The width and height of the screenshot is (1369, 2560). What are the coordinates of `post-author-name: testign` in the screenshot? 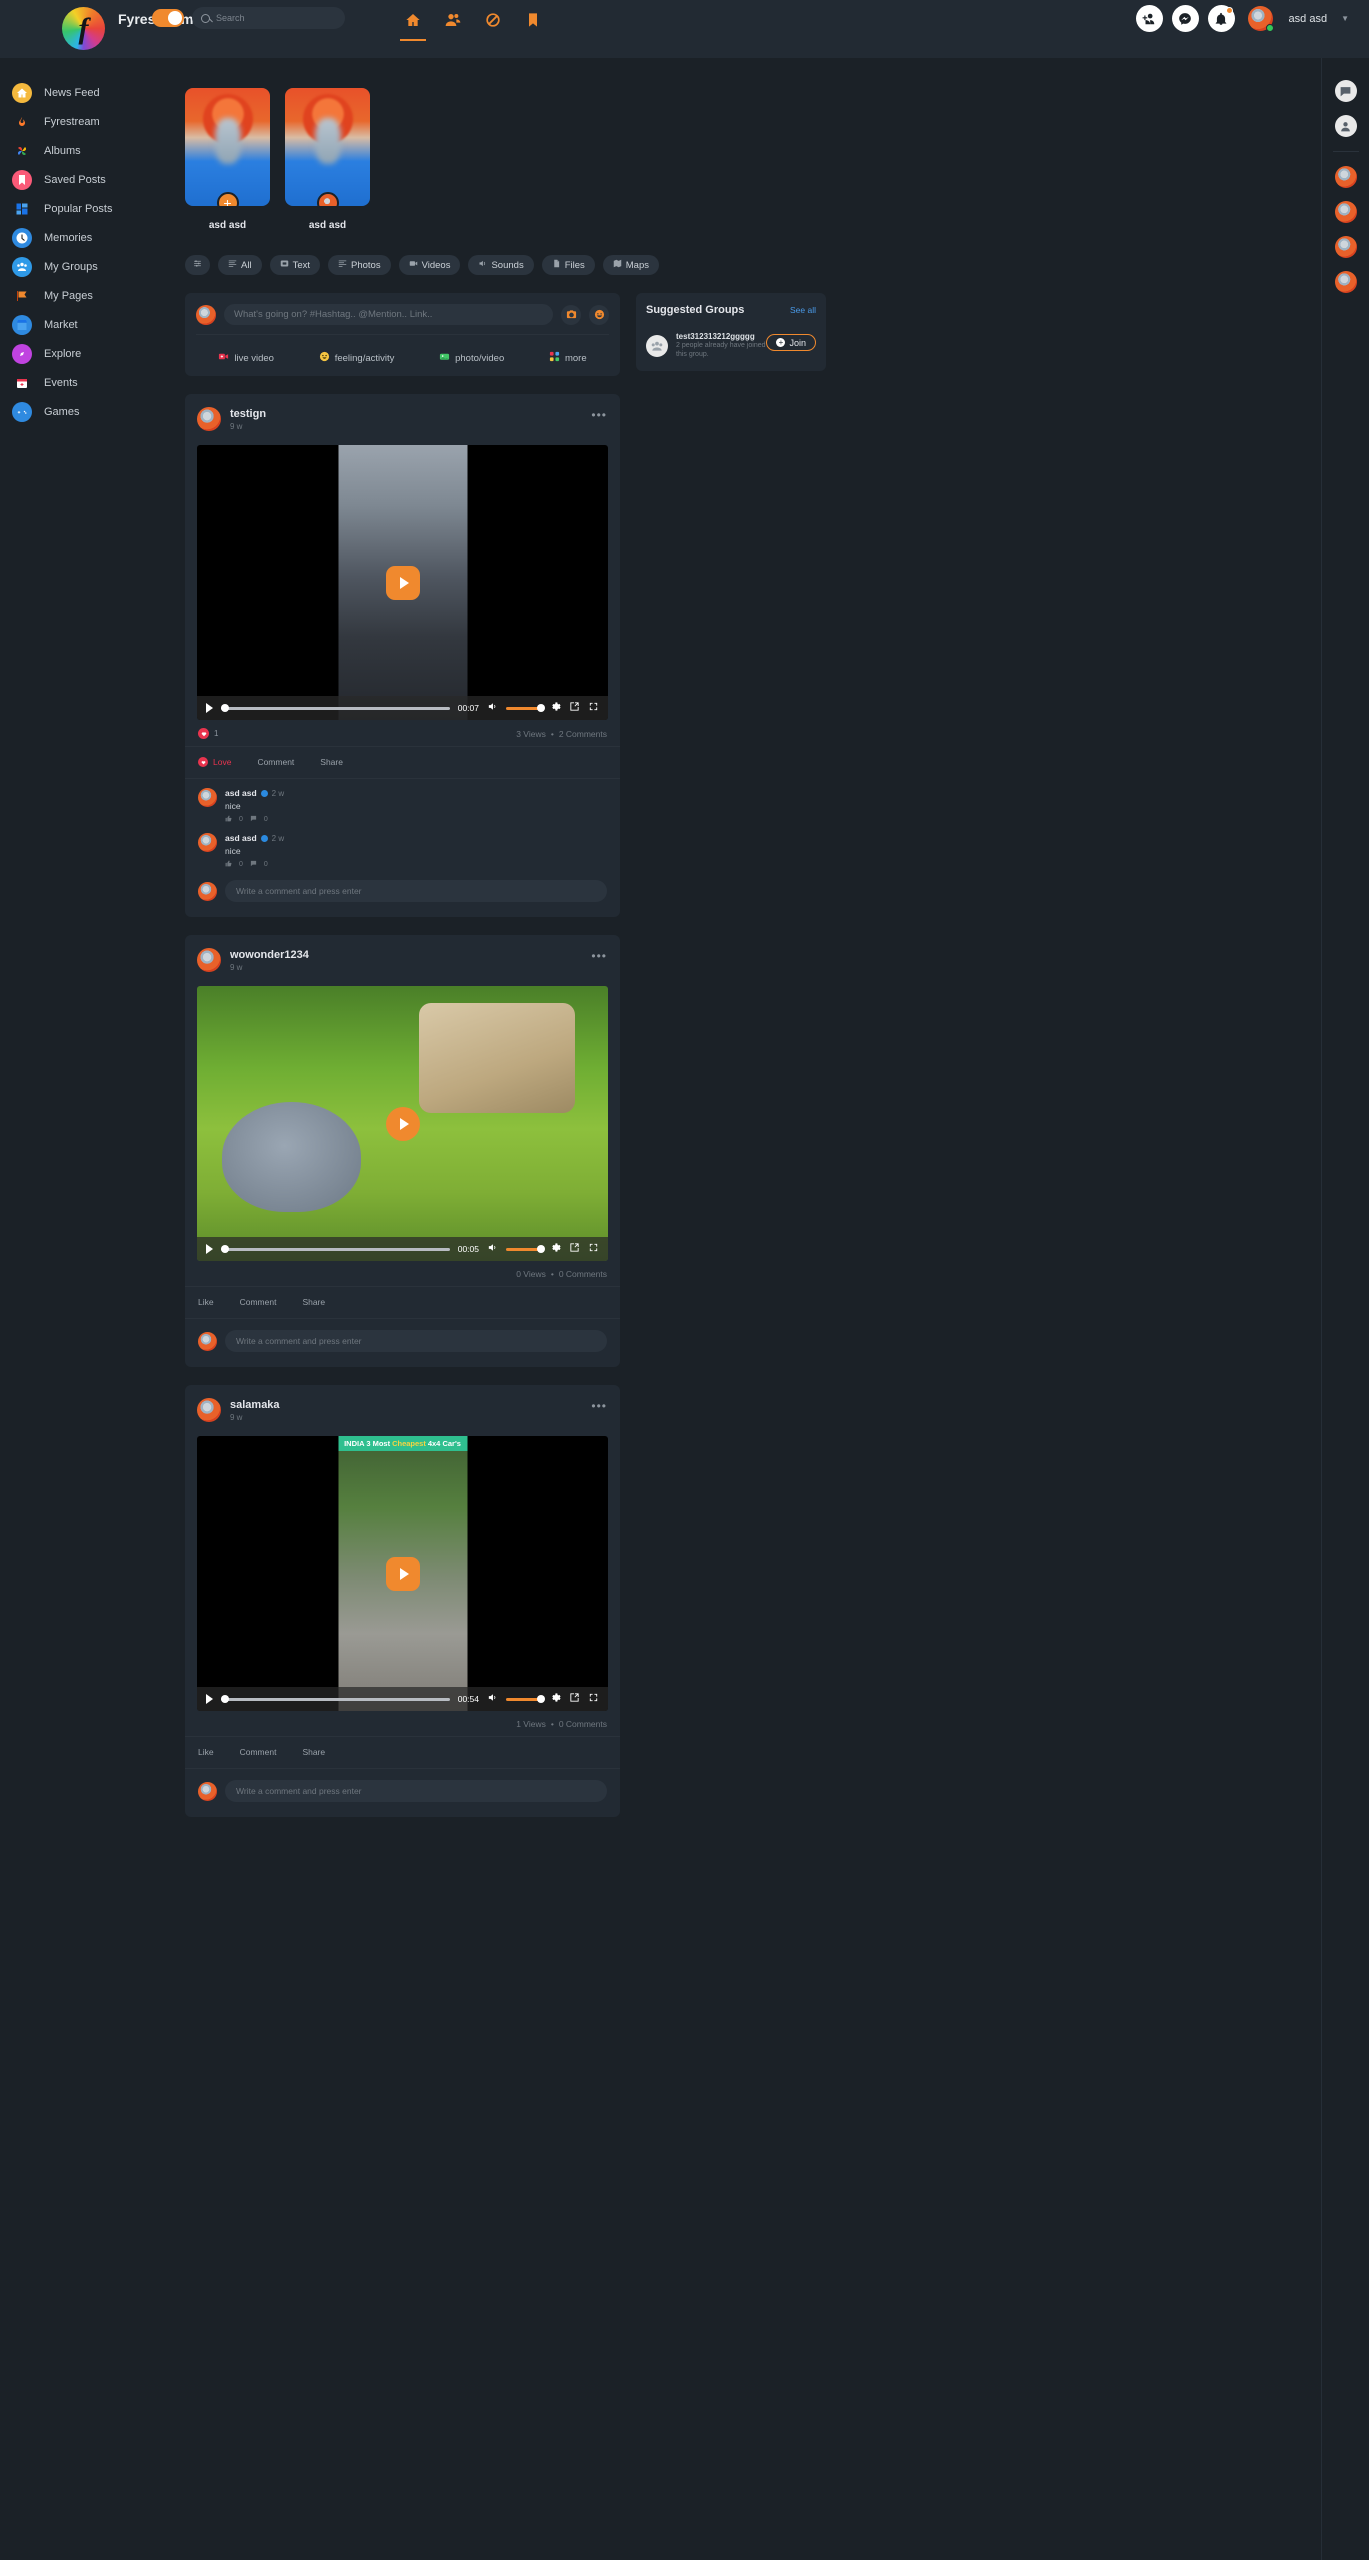 It's located at (248, 414).